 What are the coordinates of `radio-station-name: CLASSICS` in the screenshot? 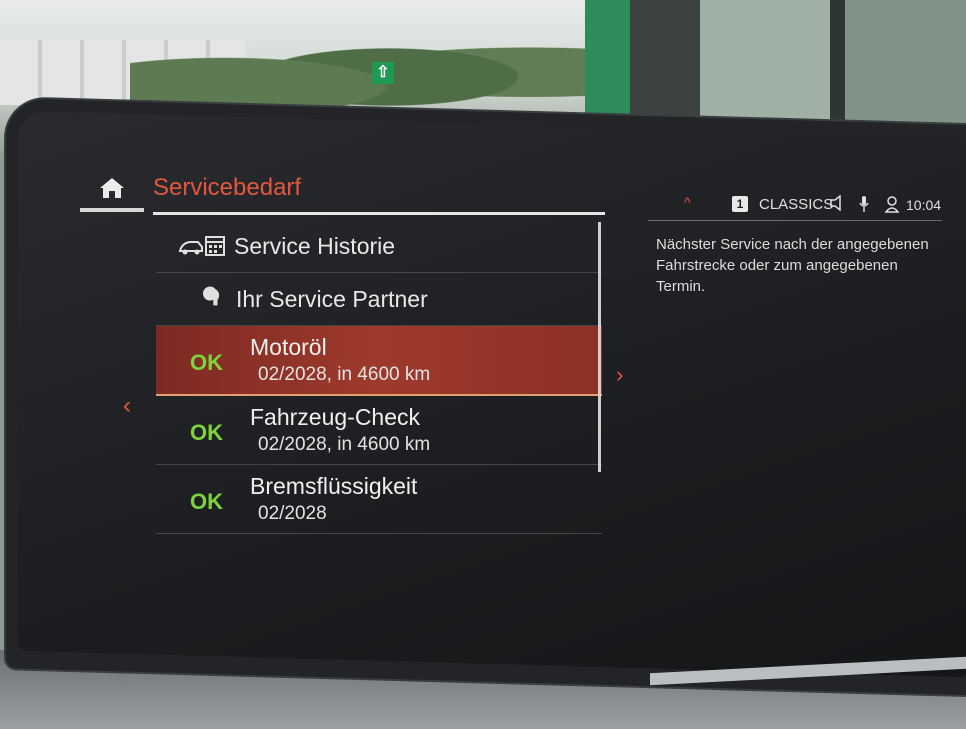 It's located at (796, 204).